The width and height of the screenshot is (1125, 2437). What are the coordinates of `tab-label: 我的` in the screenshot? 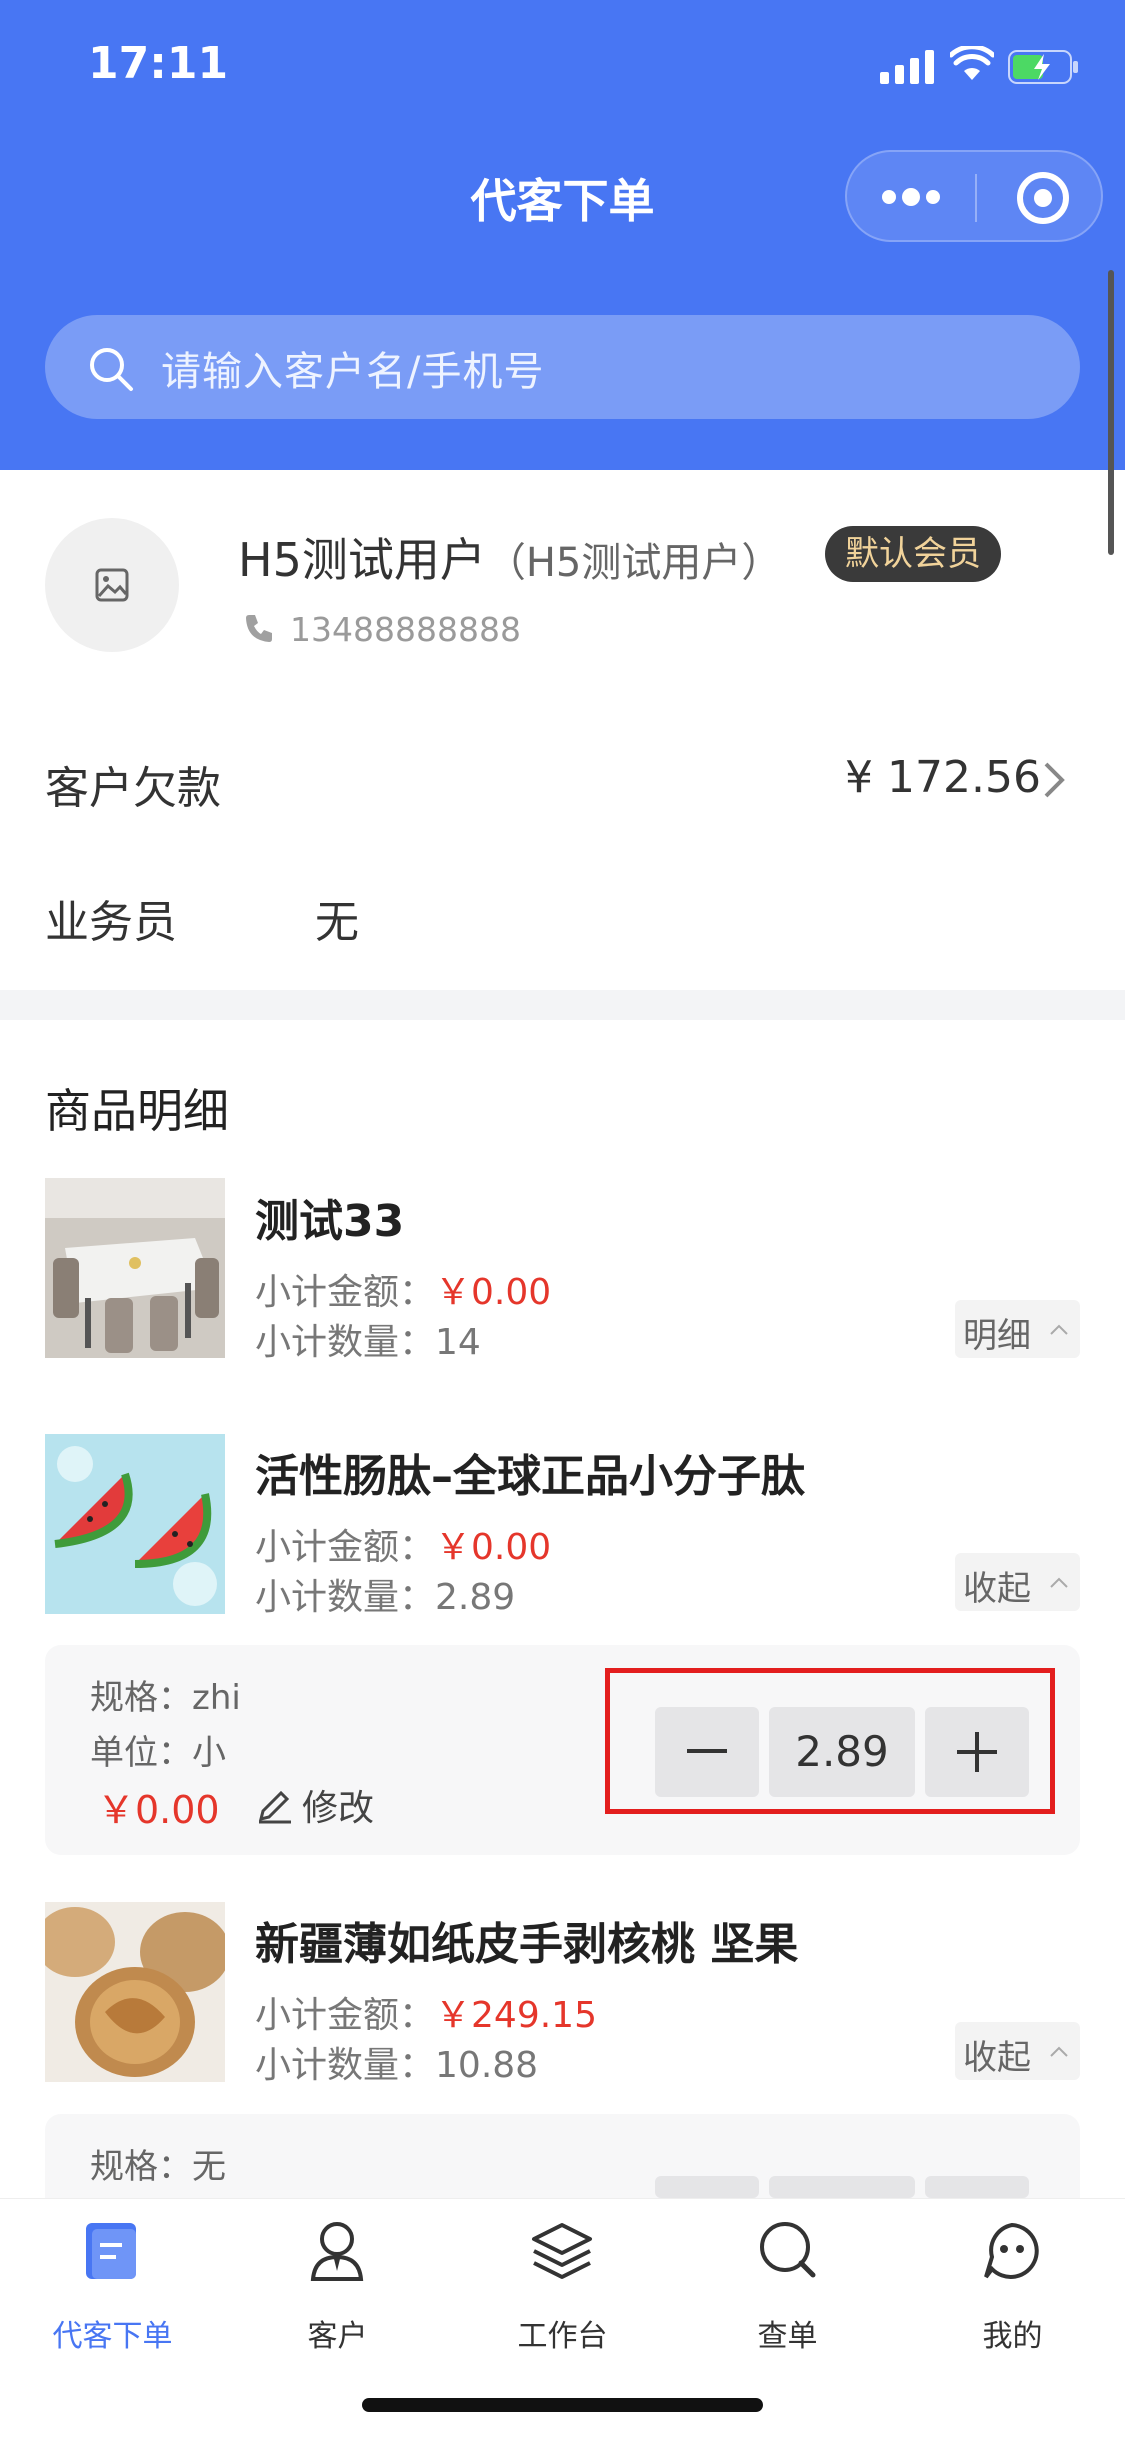 It's located at (1012, 2336).